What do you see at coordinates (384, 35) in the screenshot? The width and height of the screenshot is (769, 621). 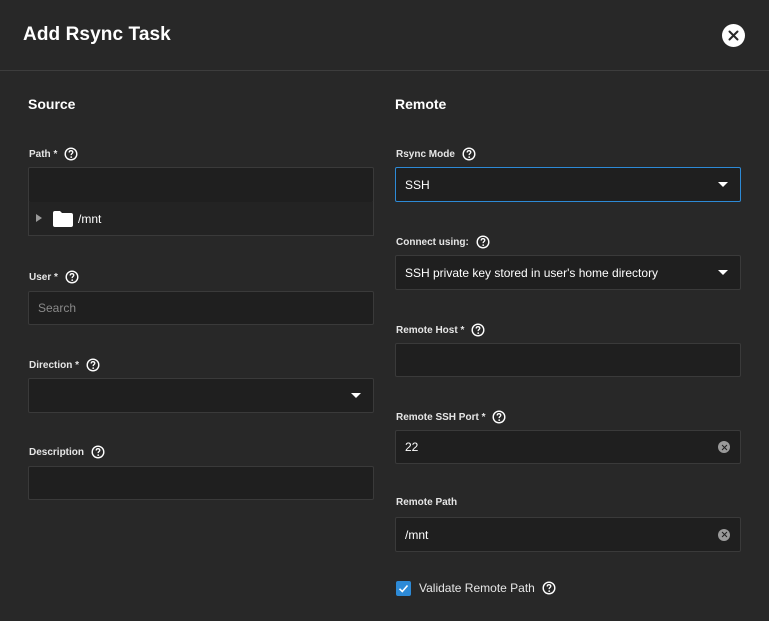 I see `dialog-header: Add Rsync Task` at bounding box center [384, 35].